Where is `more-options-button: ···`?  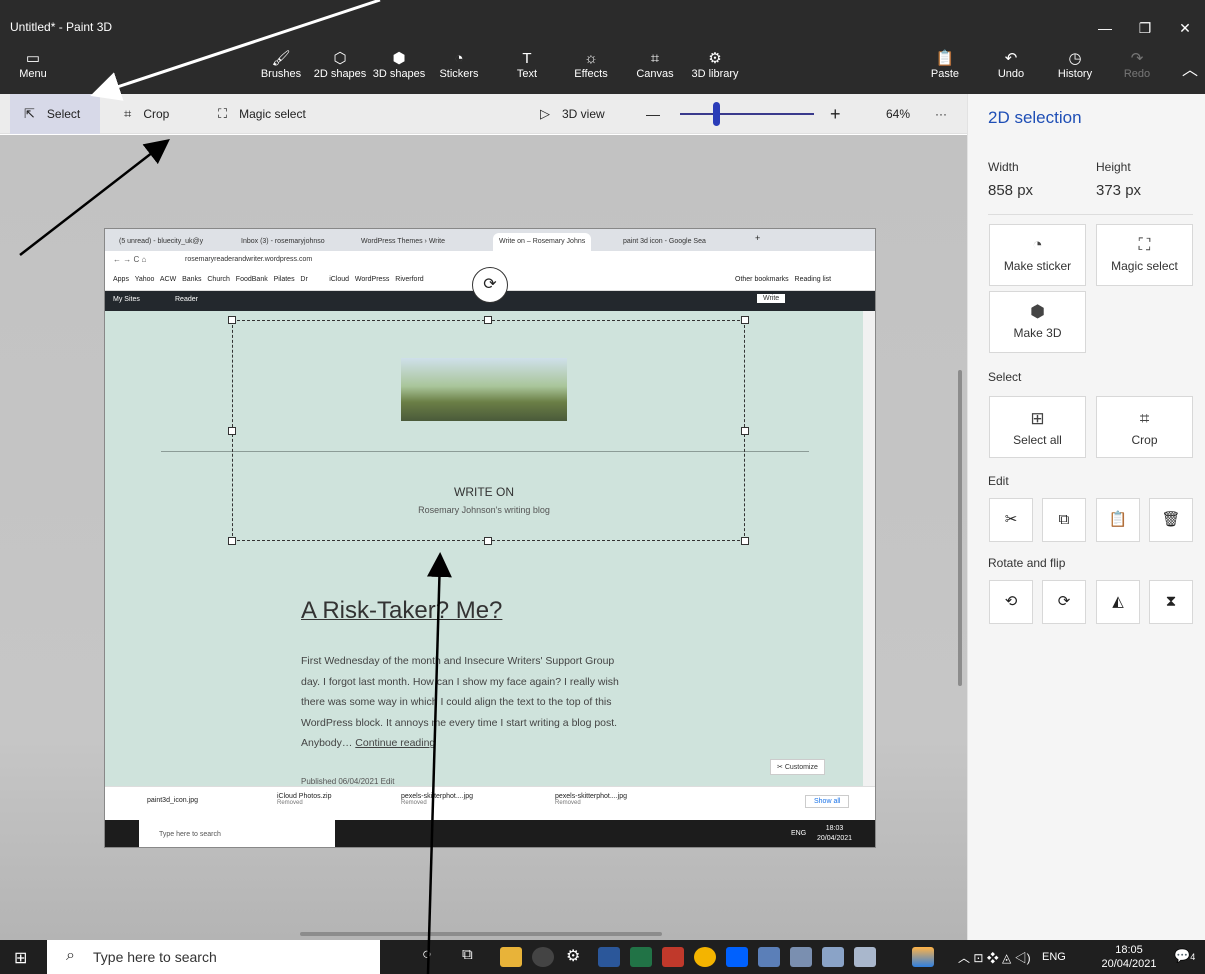 more-options-button: ··· is located at coordinates (941, 114).